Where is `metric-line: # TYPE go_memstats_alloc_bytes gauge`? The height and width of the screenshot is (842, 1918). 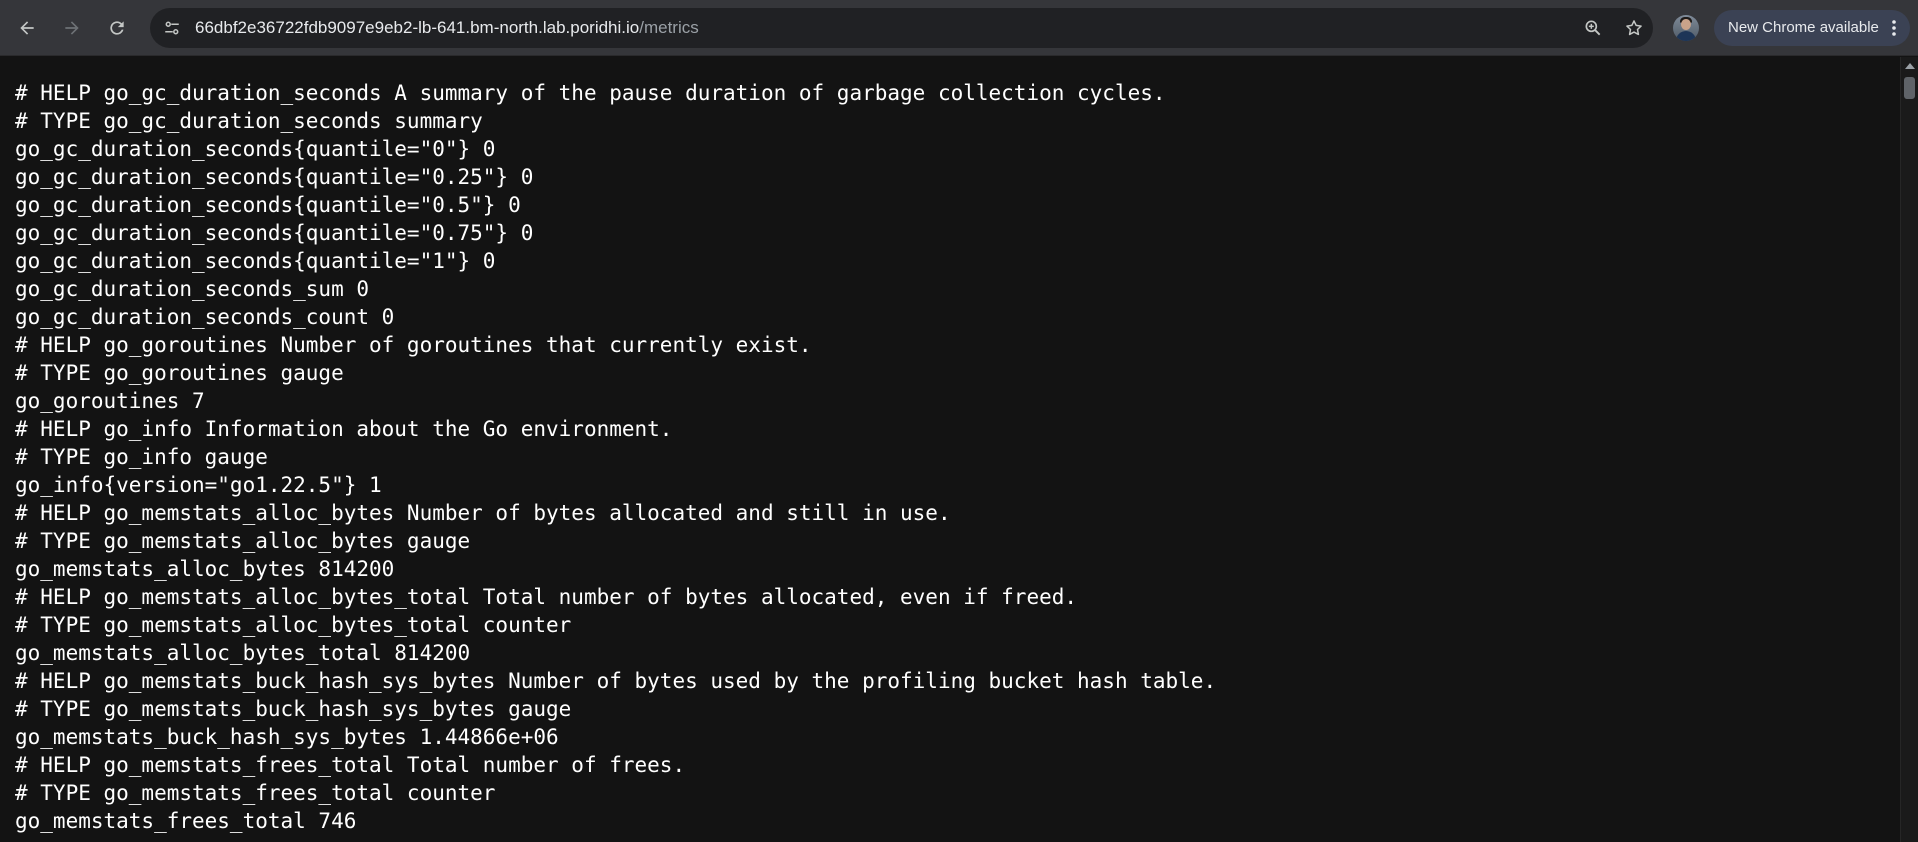
metric-line: # TYPE go_memstats_alloc_bytes gauge is located at coordinates (243, 541).